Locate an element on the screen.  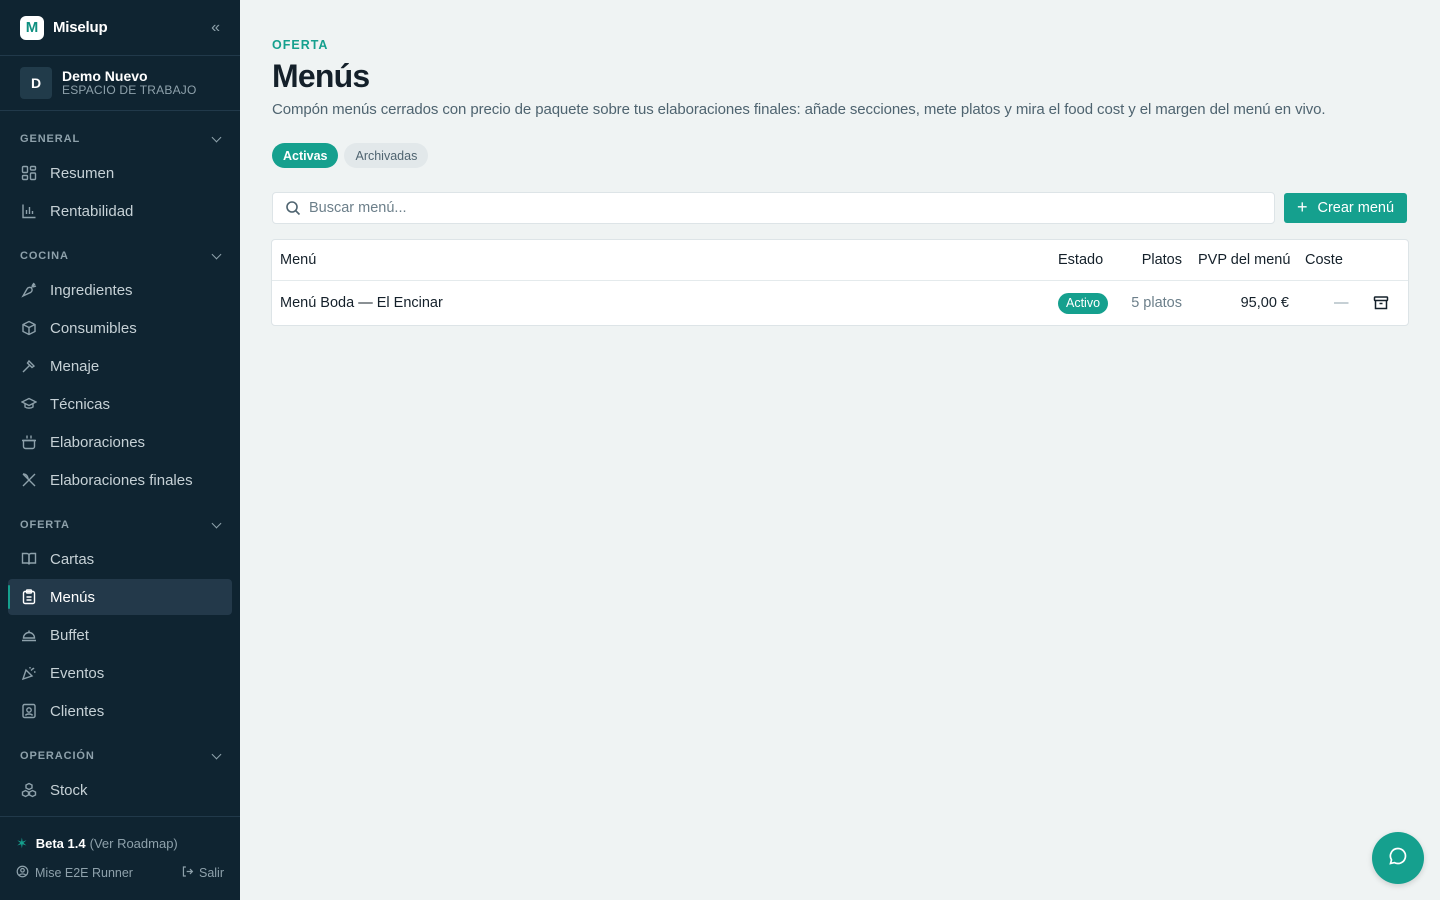
sidebar-item-cartas: Cartas is located at coordinates (120, 559).